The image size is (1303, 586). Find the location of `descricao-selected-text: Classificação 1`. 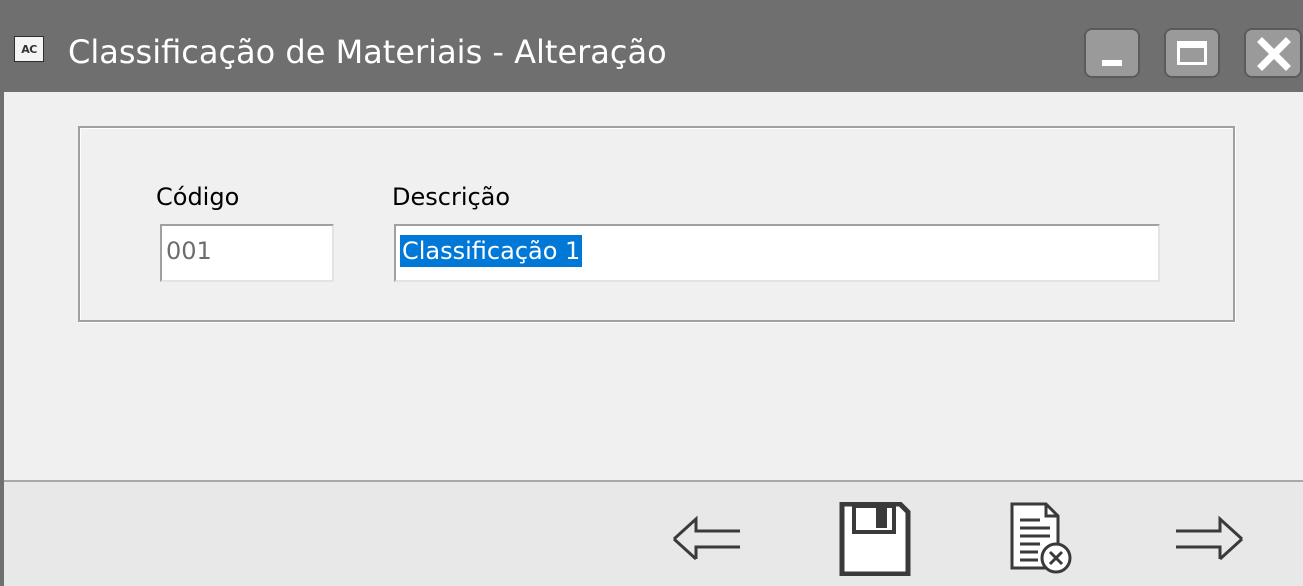

descricao-selected-text: Classificação 1 is located at coordinates (491, 251).